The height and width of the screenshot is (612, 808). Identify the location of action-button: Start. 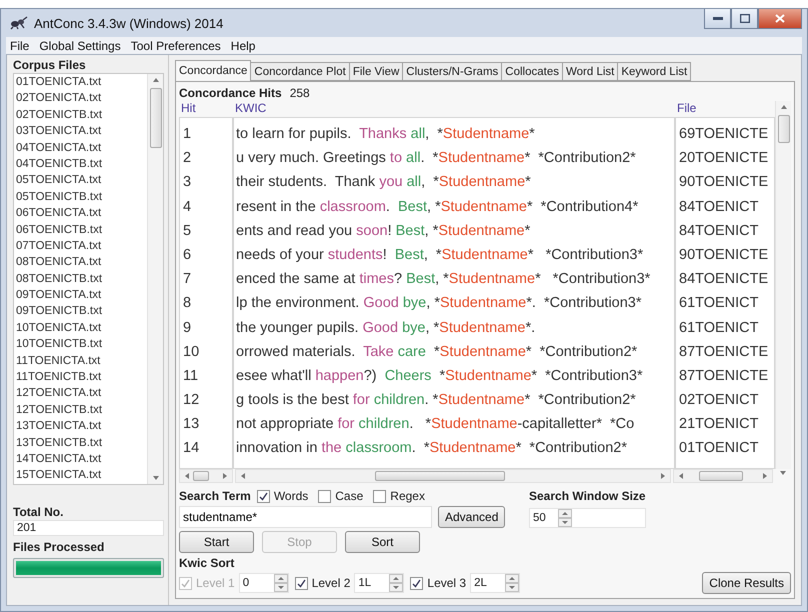
(216, 542).